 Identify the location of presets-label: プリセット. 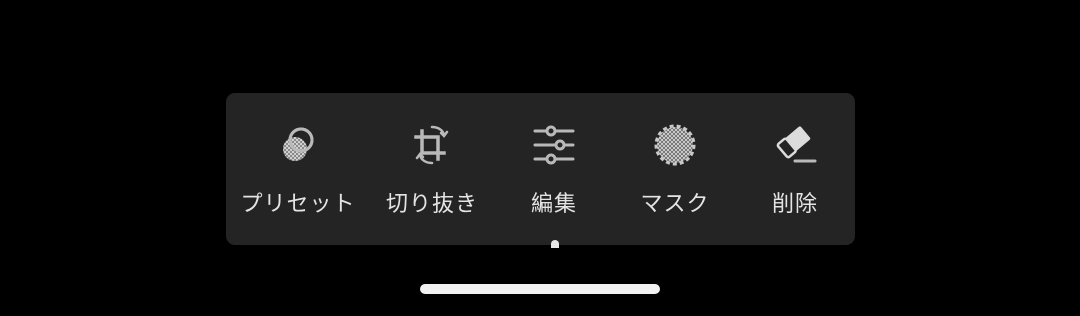
(298, 204).